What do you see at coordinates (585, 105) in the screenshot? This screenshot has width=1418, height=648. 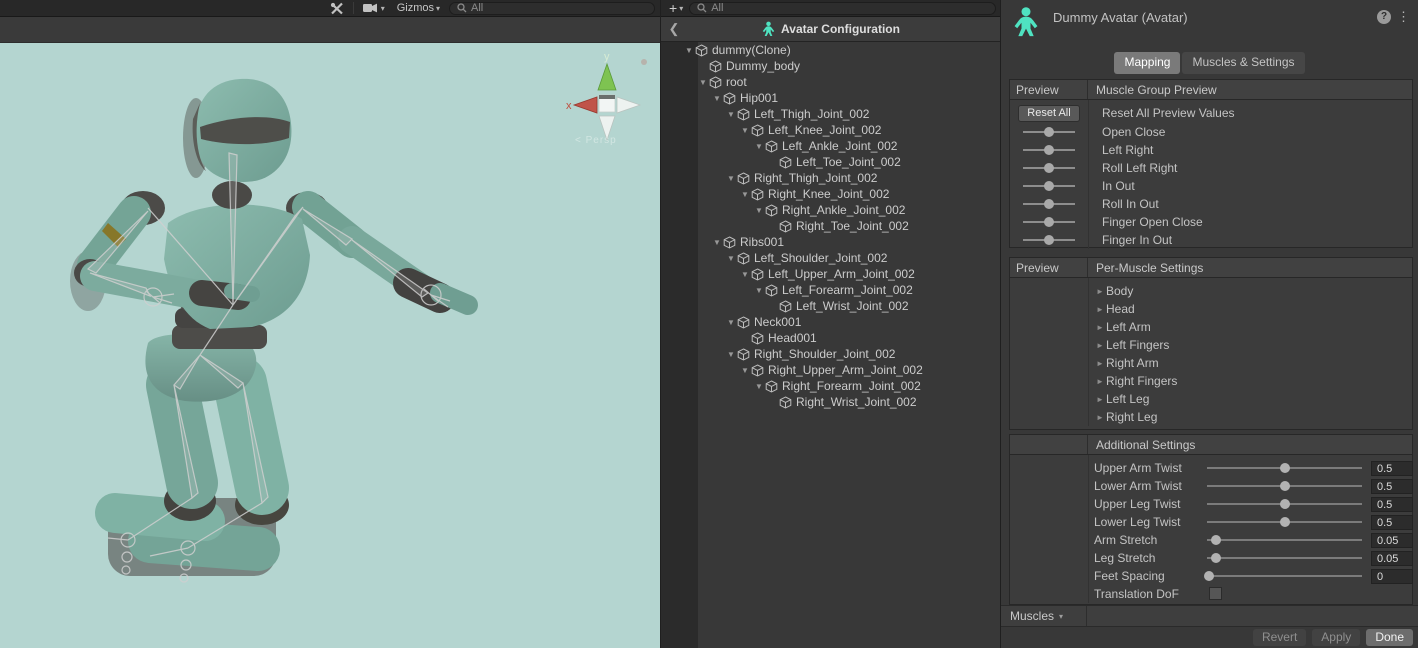 I see `axis-x-cone` at bounding box center [585, 105].